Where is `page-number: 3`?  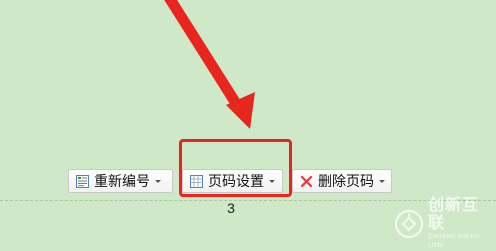
page-number: 3 is located at coordinates (231, 208).